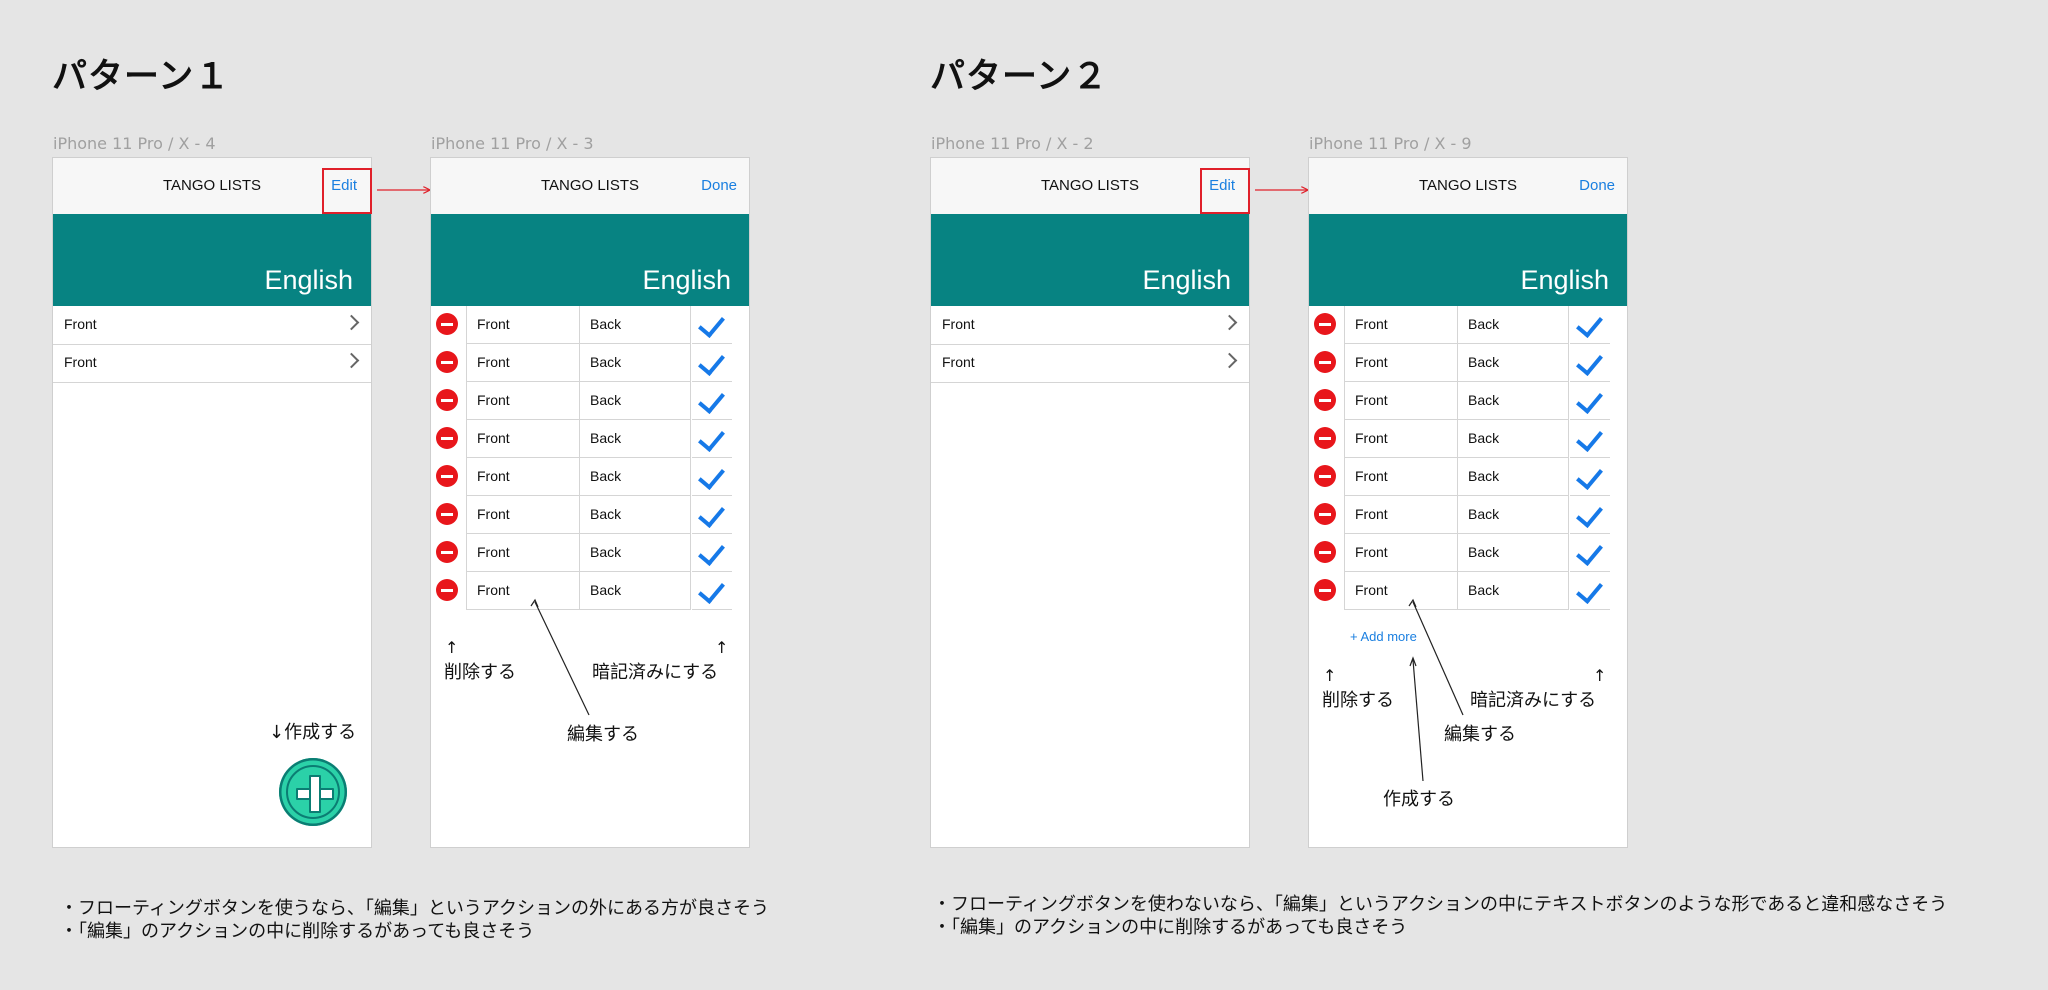 The width and height of the screenshot is (2048, 990). Describe the element at coordinates (313, 792) in the screenshot. I see `add-fab-button` at that location.